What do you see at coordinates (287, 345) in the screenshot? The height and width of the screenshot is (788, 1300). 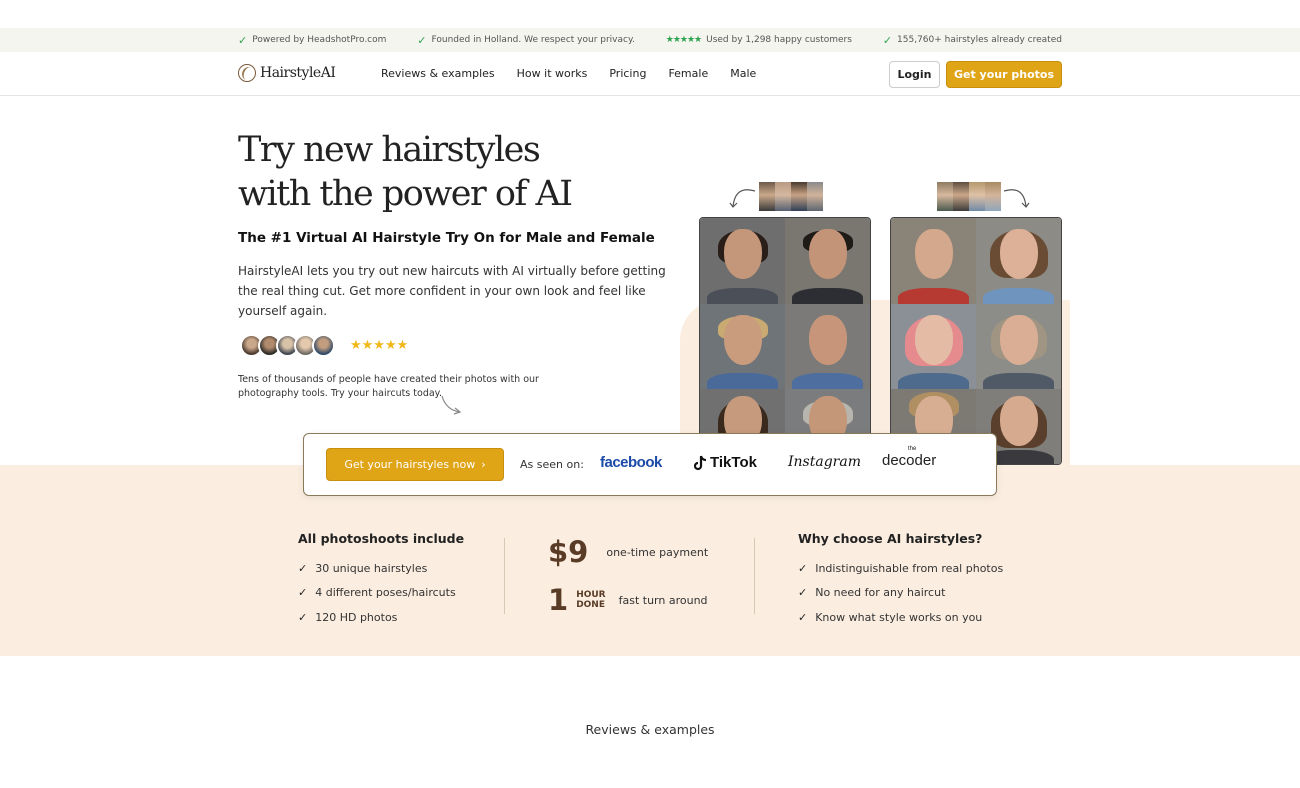 I see `customer-avatars` at bounding box center [287, 345].